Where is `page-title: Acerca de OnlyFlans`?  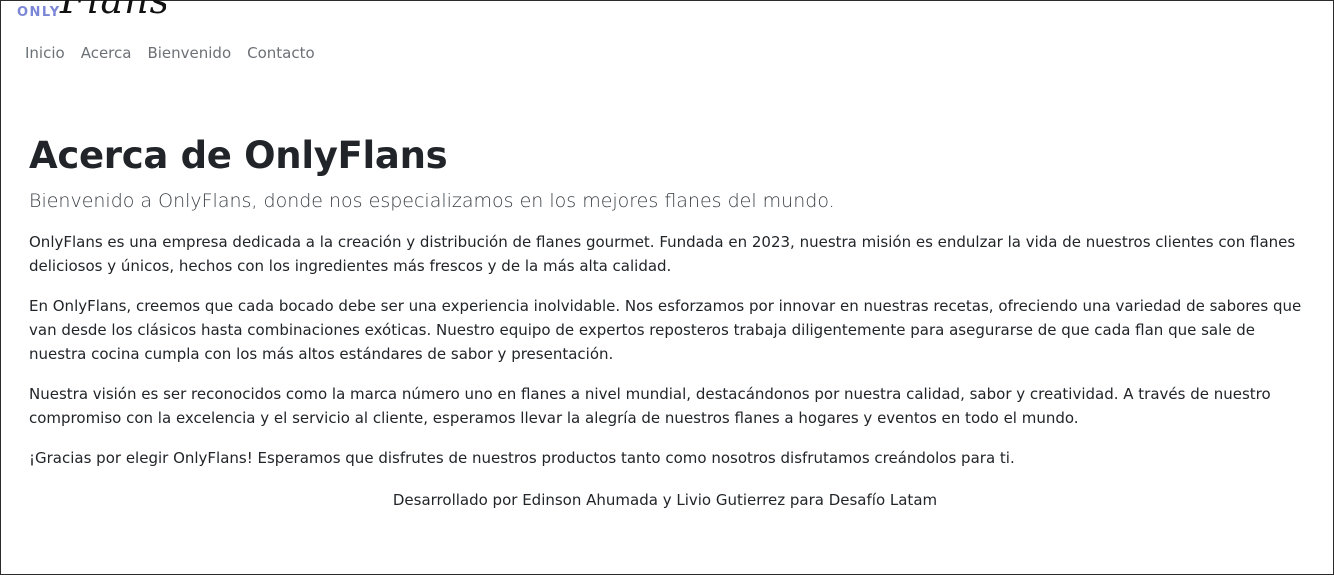
page-title: Acerca de OnlyFlans is located at coordinates (238, 155).